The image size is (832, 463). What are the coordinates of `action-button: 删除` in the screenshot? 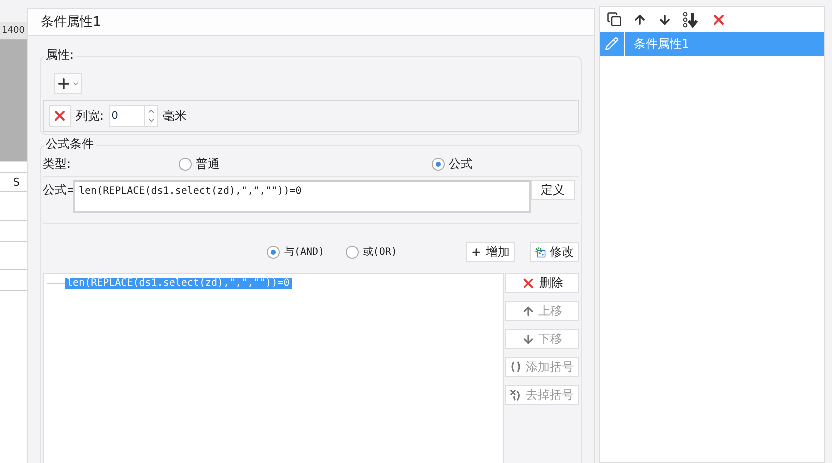 It's located at (542, 283).